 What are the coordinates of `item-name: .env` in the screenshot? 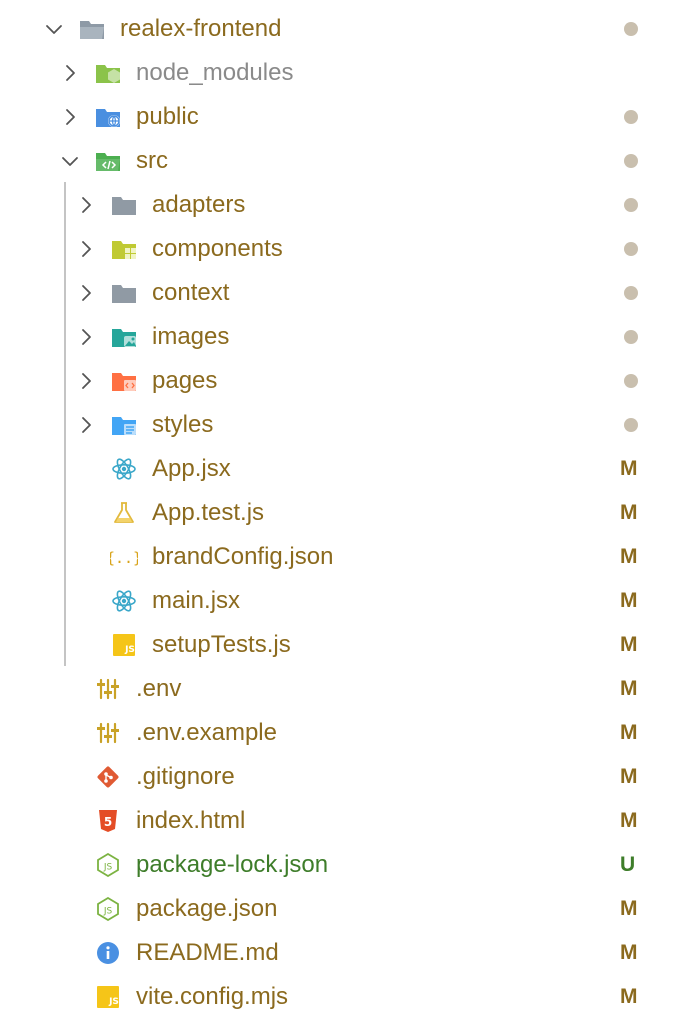 It's located at (159, 688).